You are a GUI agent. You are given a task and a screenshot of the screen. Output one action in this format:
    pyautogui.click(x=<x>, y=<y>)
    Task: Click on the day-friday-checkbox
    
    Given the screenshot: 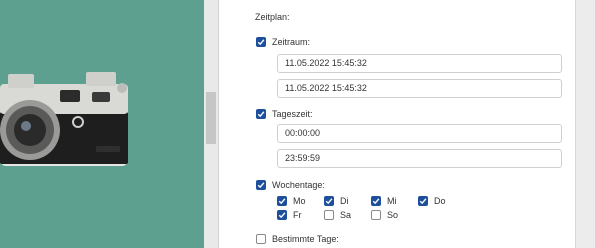 What is the action you would take?
    pyautogui.click(x=282, y=215)
    